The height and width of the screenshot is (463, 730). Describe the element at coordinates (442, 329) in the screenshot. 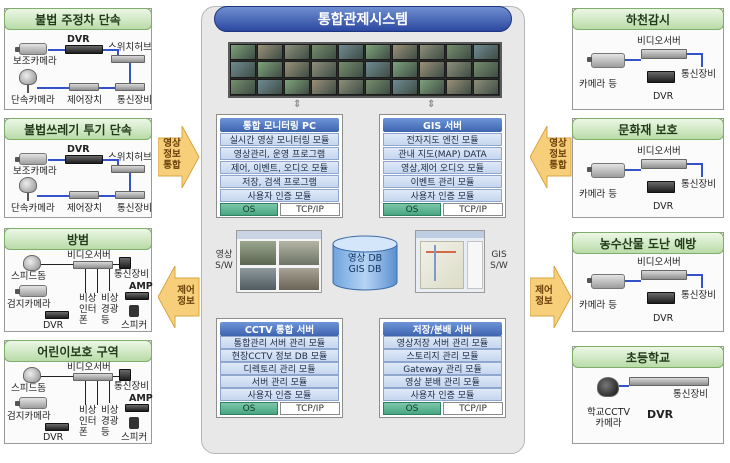

I see `panel-title: 저장/분배 서버` at that location.